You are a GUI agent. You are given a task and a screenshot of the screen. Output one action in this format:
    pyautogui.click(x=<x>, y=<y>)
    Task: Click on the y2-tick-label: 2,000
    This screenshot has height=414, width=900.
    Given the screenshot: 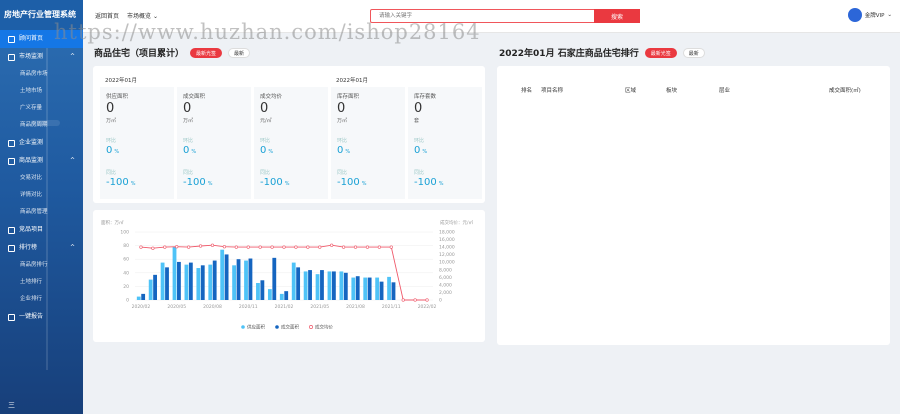 What is the action you would take?
    pyautogui.click(x=445, y=293)
    